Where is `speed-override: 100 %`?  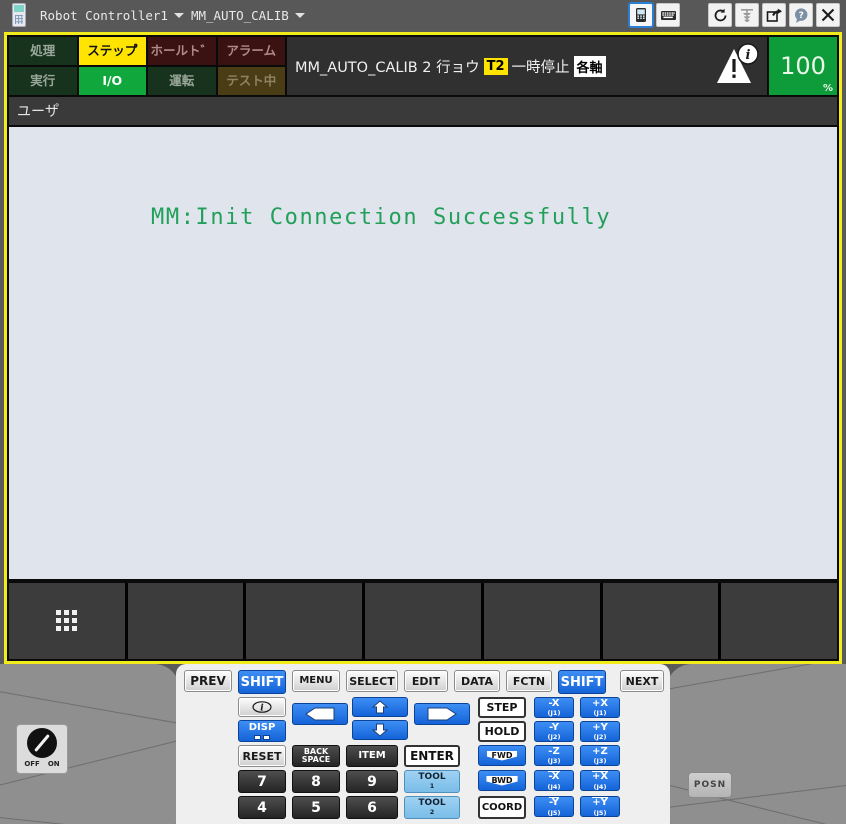 speed-override: 100 % is located at coordinates (803, 66).